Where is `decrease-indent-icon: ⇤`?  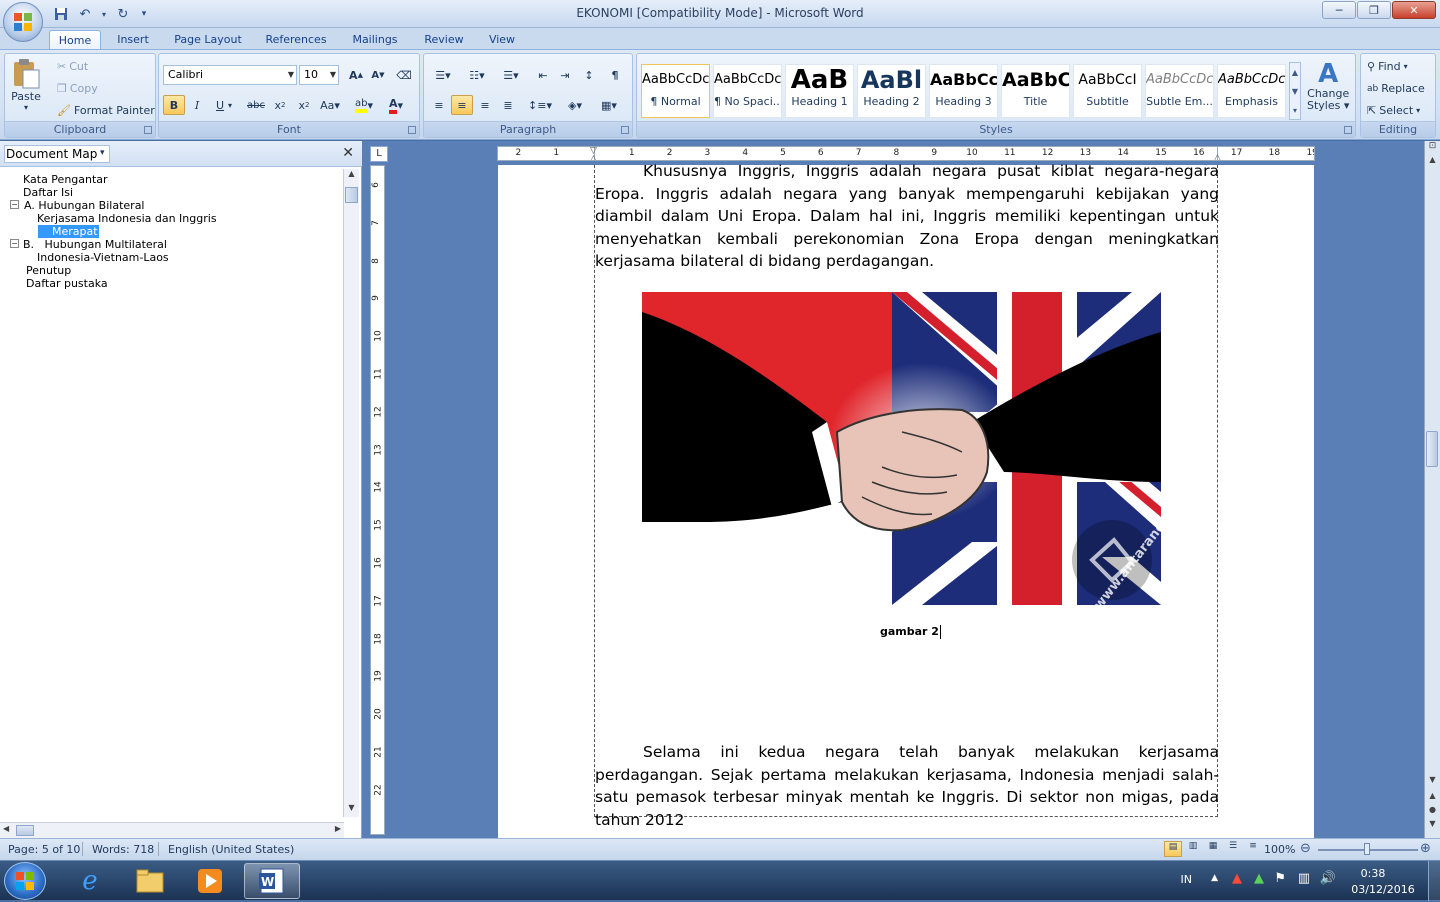 decrease-indent-icon: ⇤ is located at coordinates (543, 75).